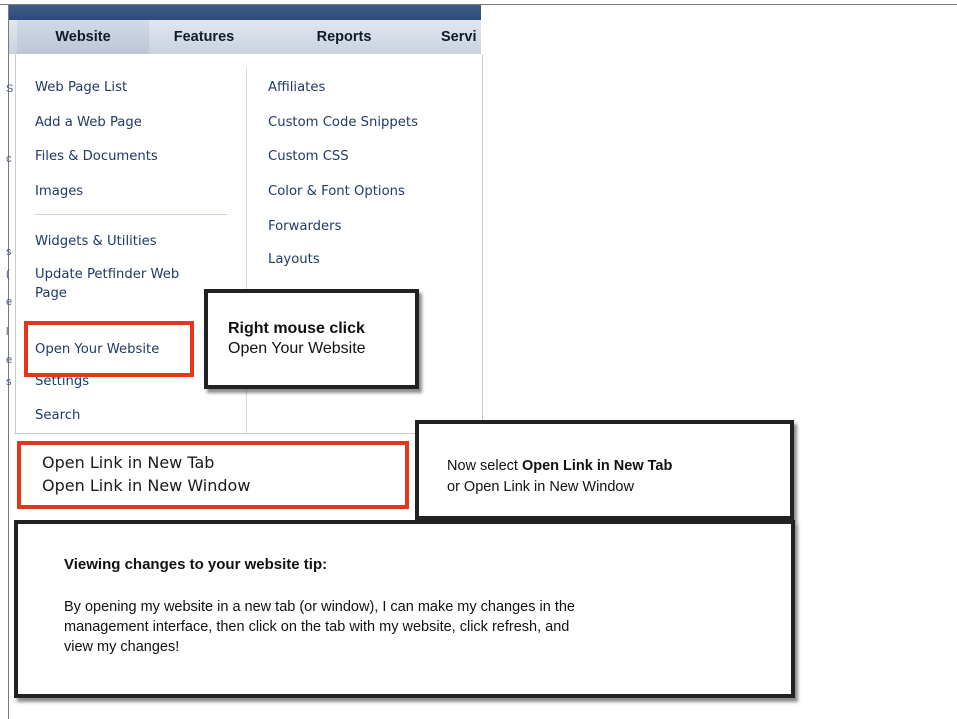  Describe the element at coordinates (83, 37) in the screenshot. I see `nav-tab-website: Website` at that location.